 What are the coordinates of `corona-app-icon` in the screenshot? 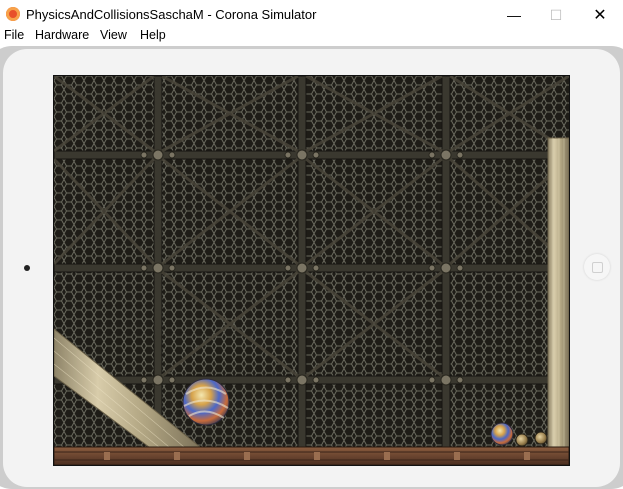 It's located at (13, 14).